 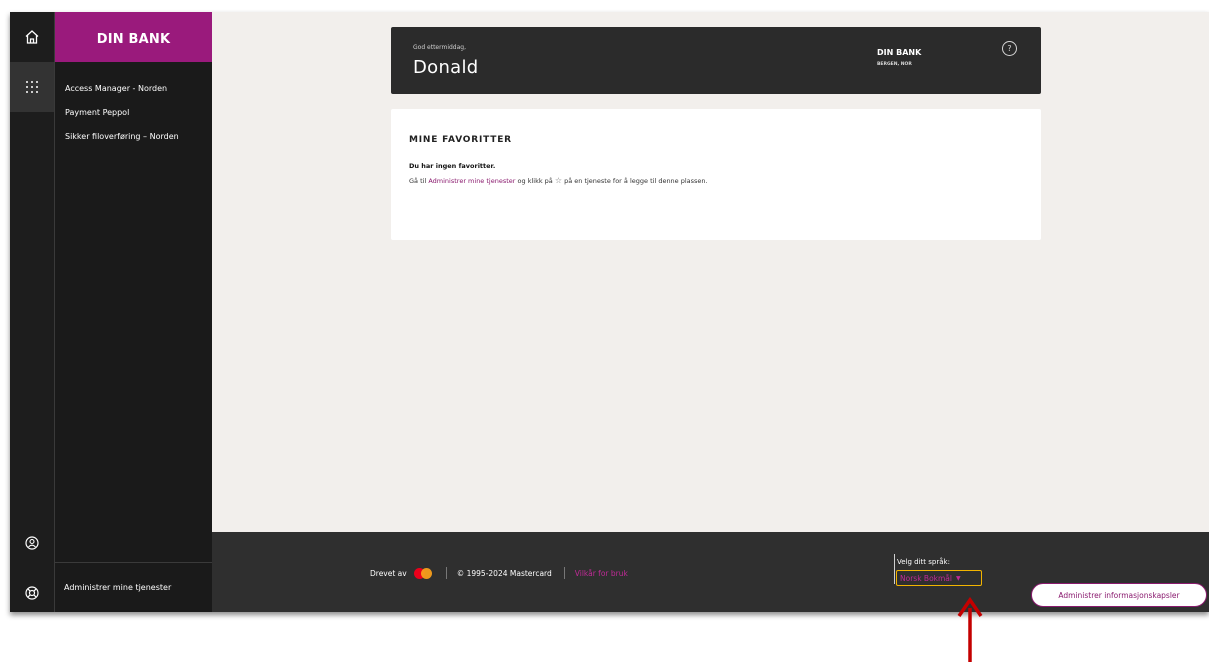 I want to click on language-selected: Norsk Bokmål, so click(x=926, y=578).